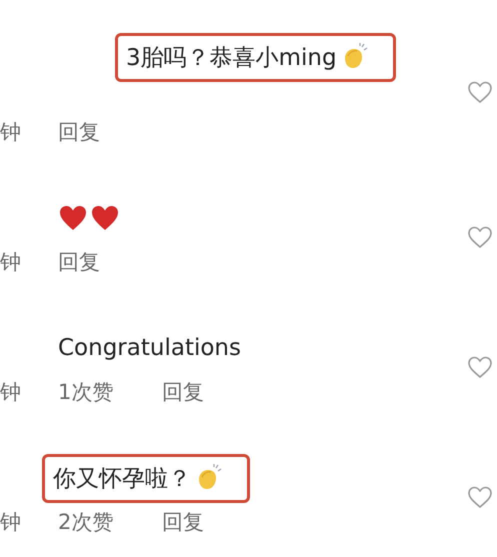 The image size is (497, 557). I want to click on comment-text: Congratulations, so click(149, 348).